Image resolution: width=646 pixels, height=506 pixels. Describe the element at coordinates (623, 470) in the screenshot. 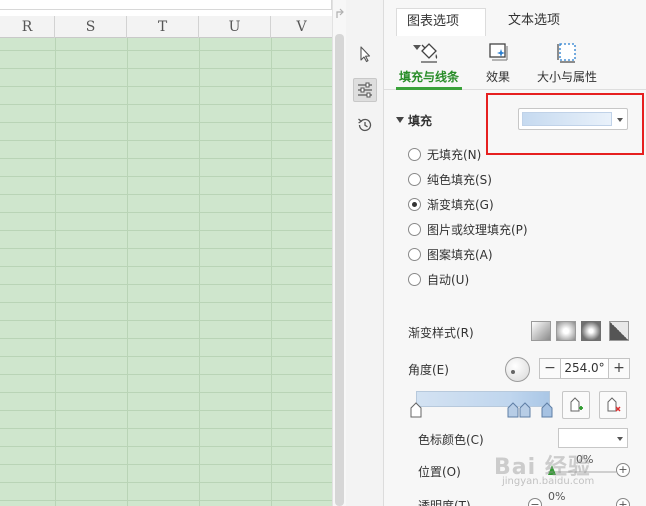

I see `position-increase-button: +` at that location.